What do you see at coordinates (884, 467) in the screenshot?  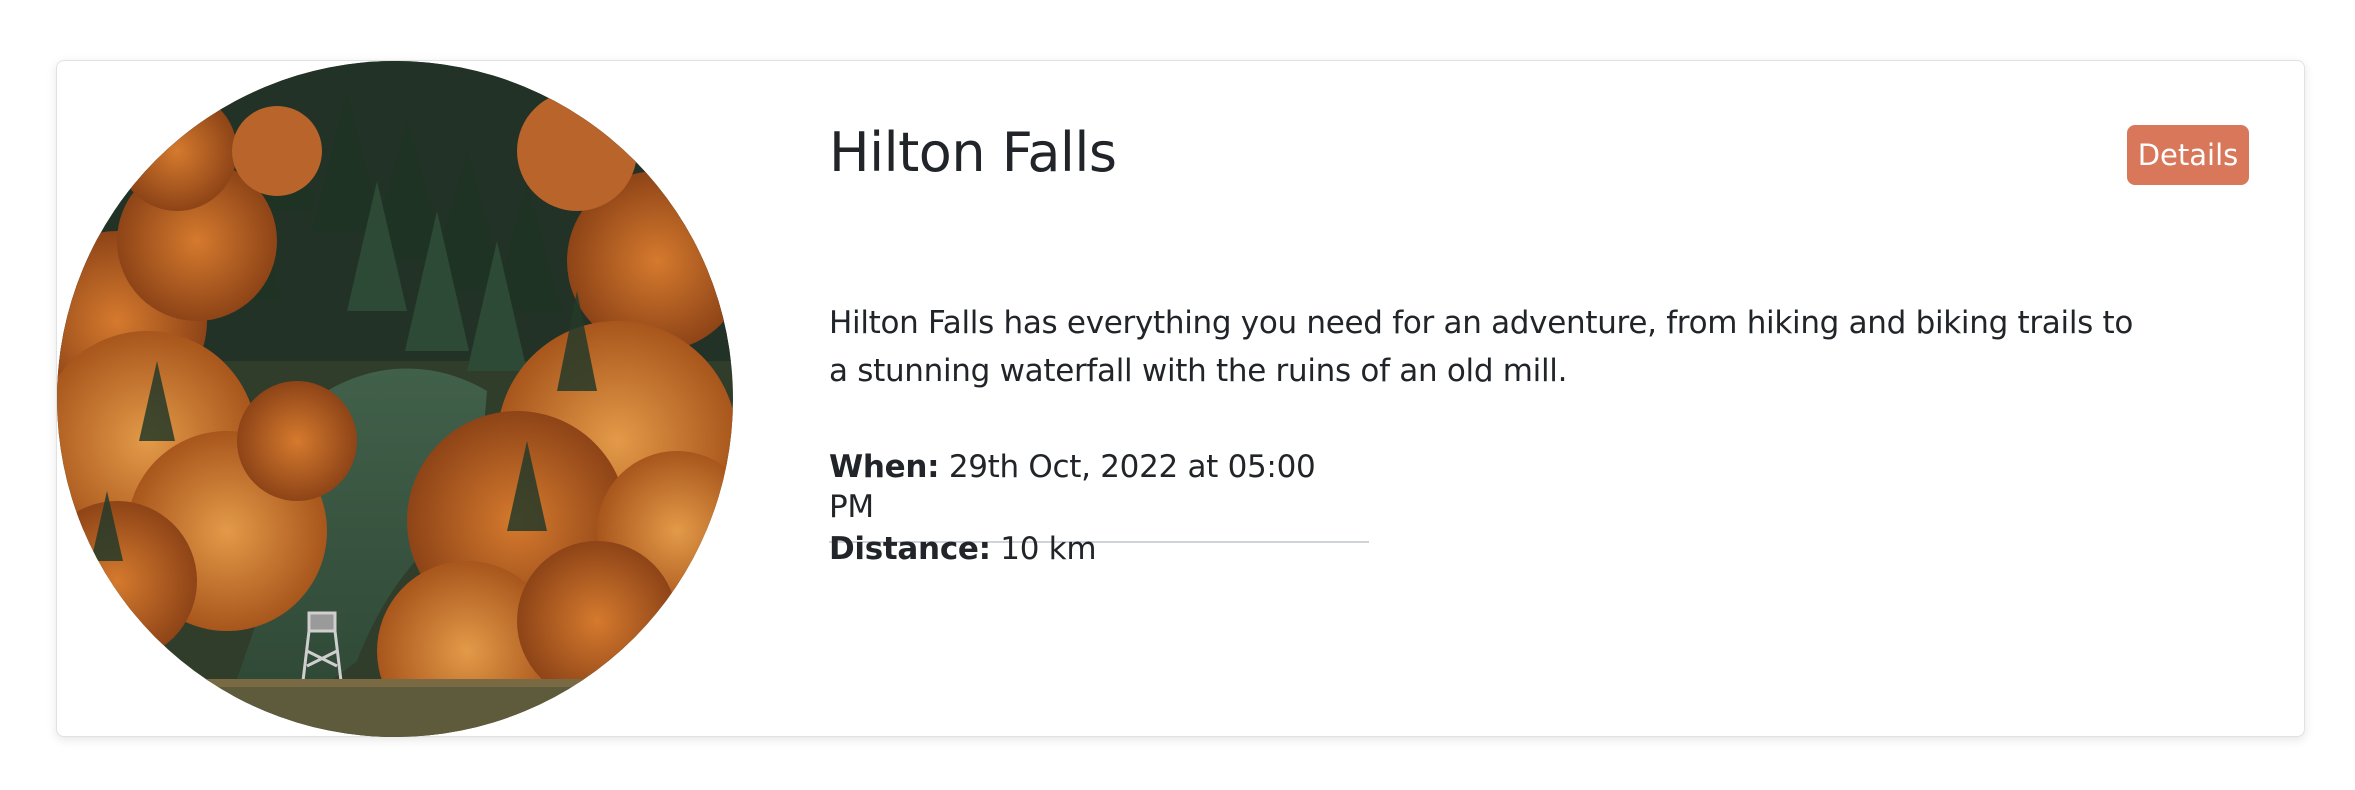 I see `when-label: When:` at bounding box center [884, 467].